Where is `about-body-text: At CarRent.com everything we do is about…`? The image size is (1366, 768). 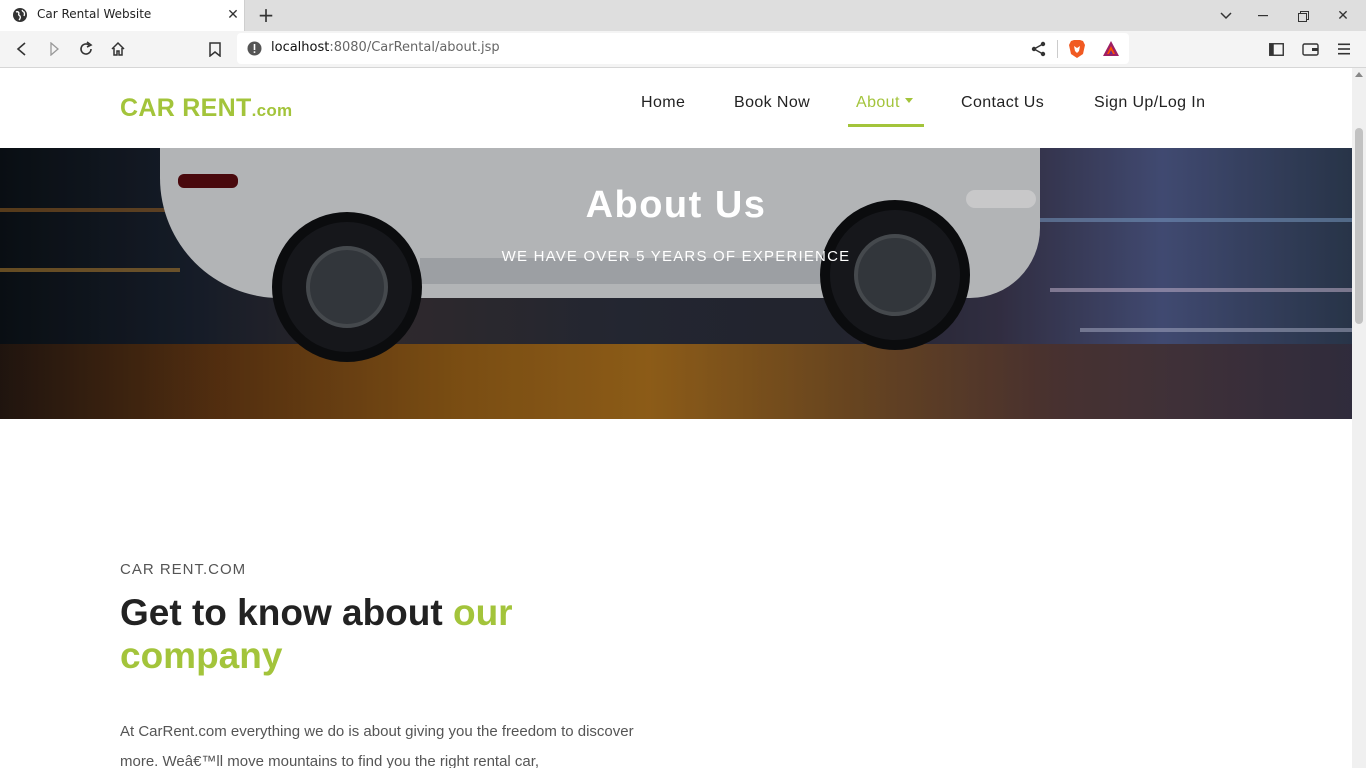 about-body-text: At CarRent.com everything we do is about… is located at coordinates (377, 745).